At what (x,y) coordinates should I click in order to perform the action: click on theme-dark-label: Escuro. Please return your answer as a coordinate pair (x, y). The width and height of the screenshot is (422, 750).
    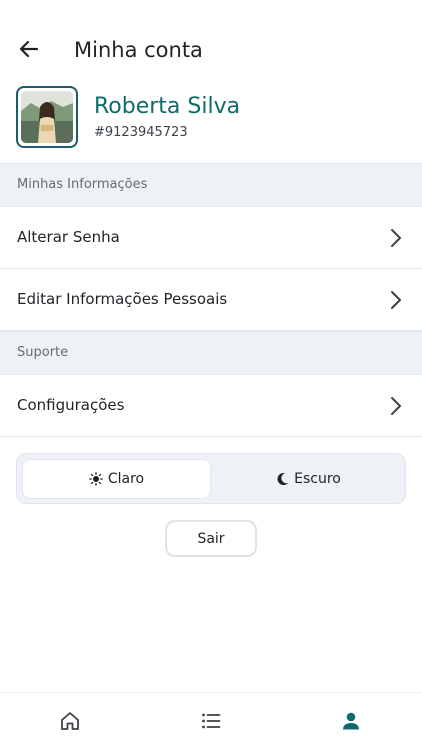
    Looking at the image, I should click on (317, 479).